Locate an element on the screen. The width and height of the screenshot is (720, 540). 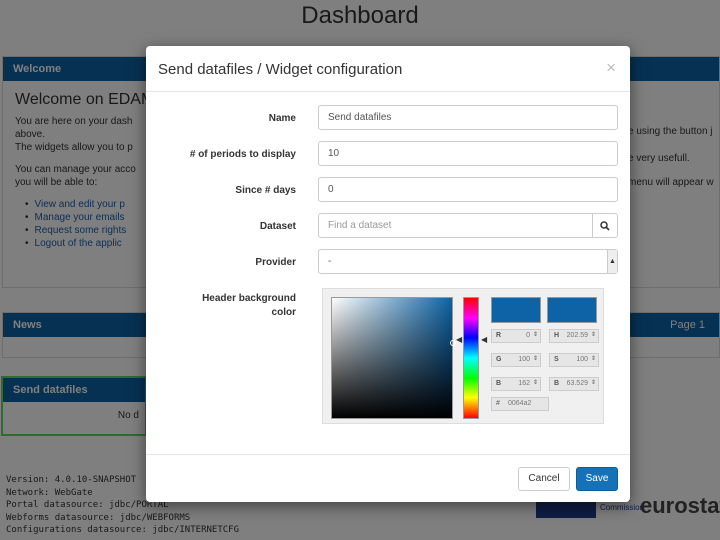
hex-value: 0064a2 is located at coordinates (520, 403).